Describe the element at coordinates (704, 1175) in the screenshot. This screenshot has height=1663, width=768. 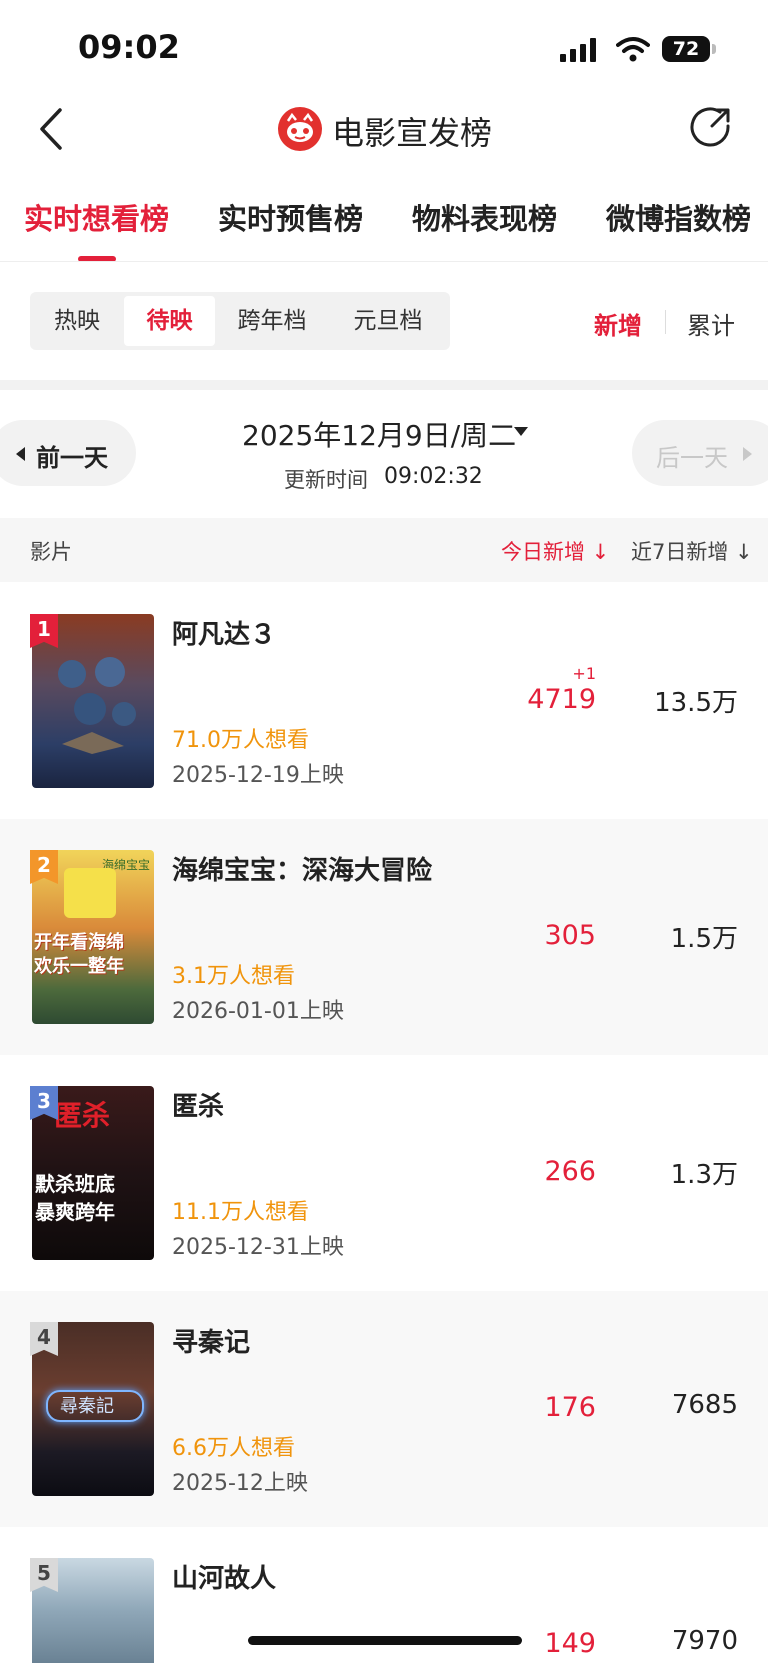
I see `week-new: 1.3万` at that location.